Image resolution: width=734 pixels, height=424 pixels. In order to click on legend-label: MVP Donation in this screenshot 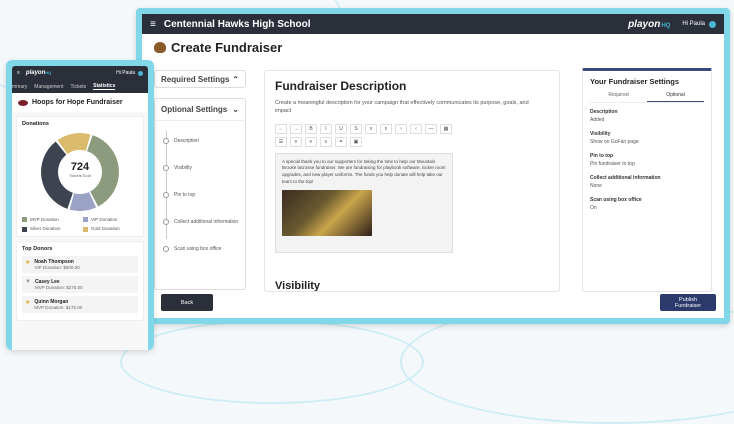, I will do `click(44, 219)`.